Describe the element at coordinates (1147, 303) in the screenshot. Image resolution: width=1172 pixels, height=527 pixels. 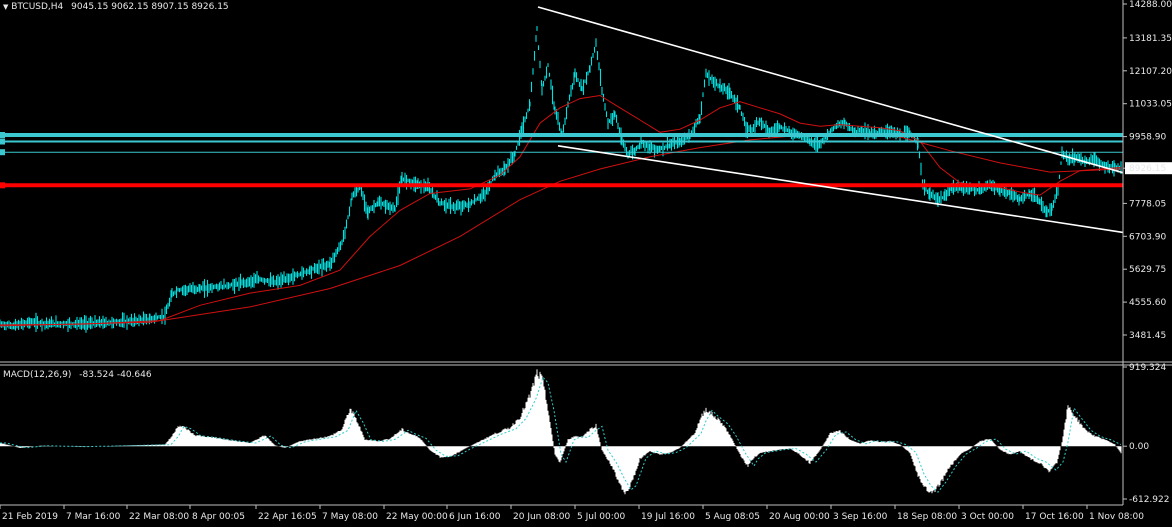
I see `price-tick-label-9: 4555.60` at that location.